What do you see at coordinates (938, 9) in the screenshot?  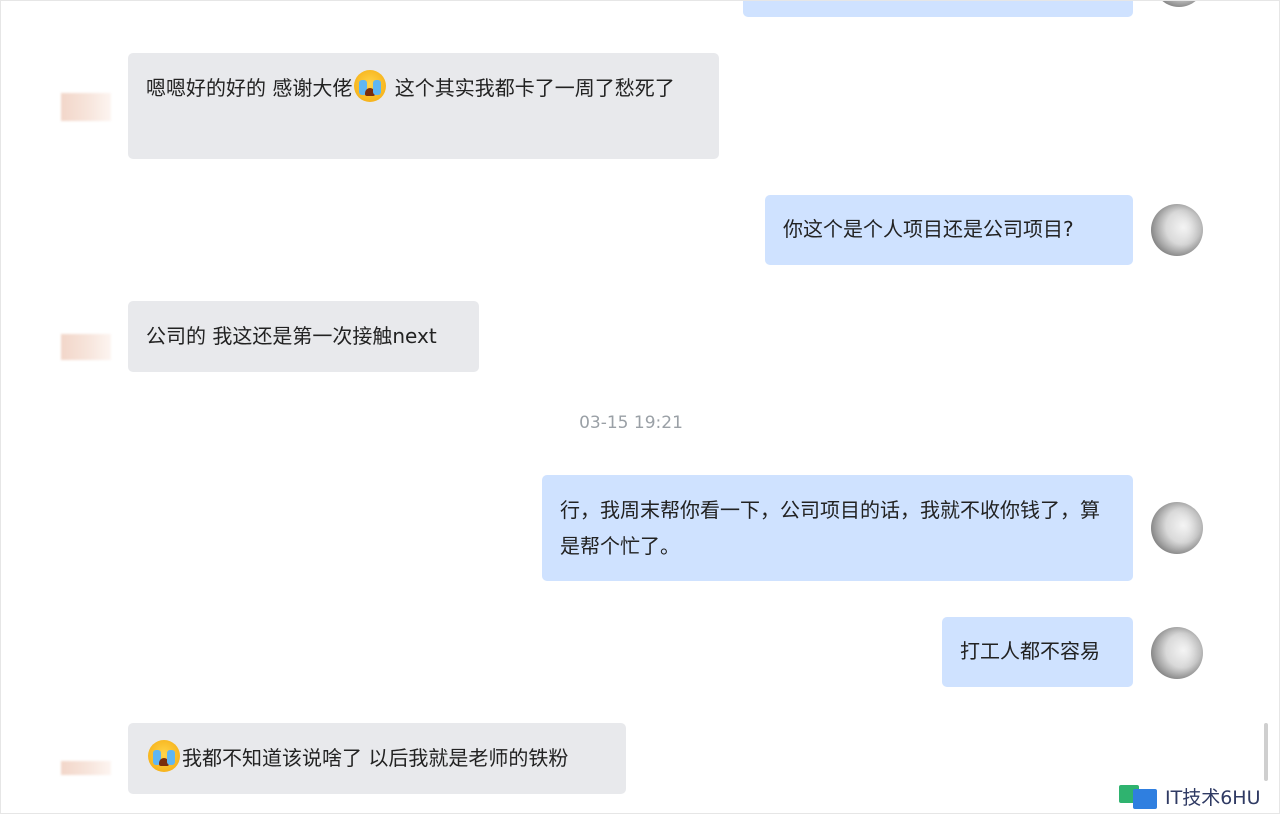 I see `message-bubble-partial` at bounding box center [938, 9].